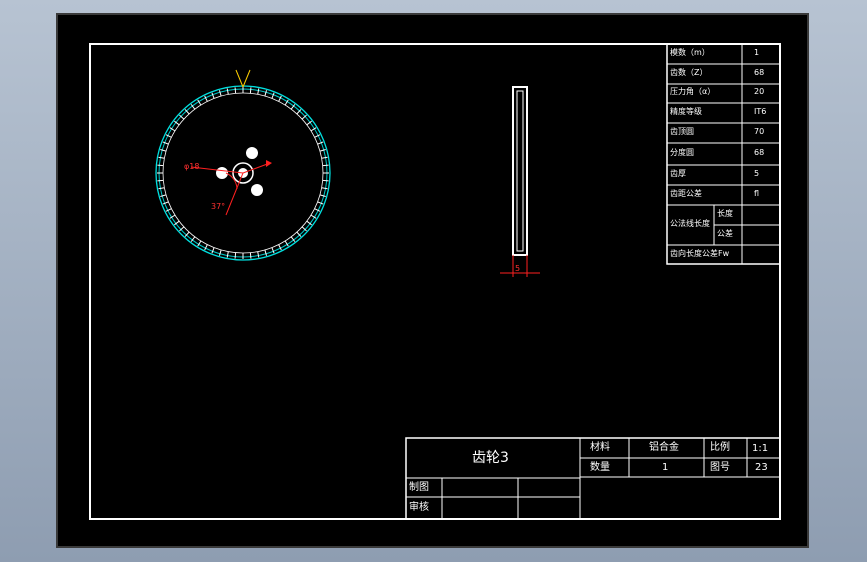 This screenshot has width=867, height=562. Describe the element at coordinates (761, 467) in the screenshot. I see `drawing-no-value: 23` at that location.